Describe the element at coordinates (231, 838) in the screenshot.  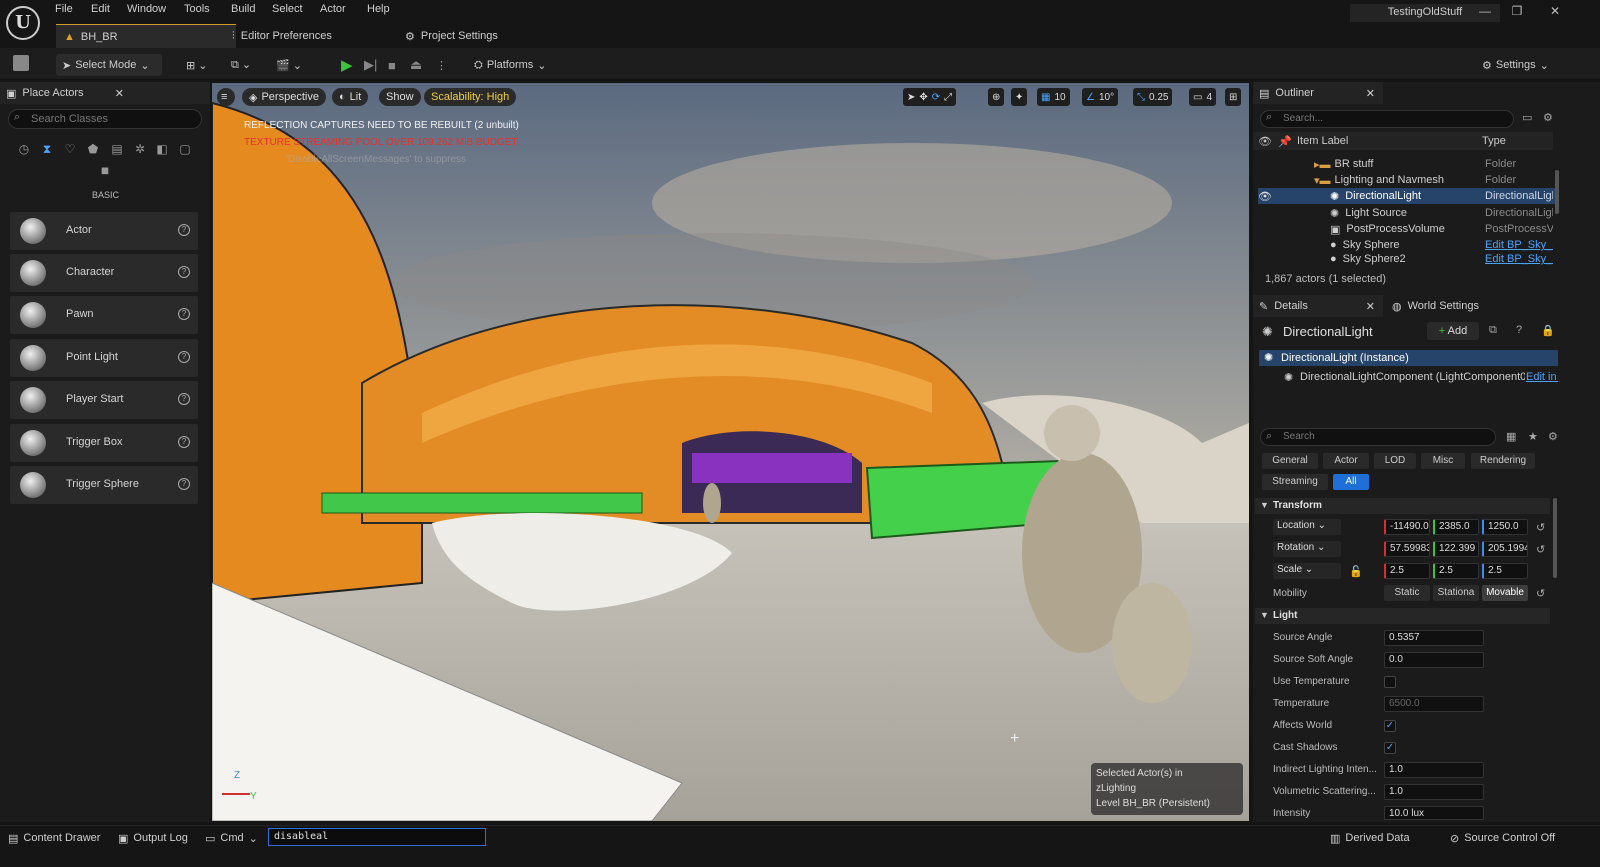
I see `cmd-dropdown: ▭ Cmd ⌄` at that location.